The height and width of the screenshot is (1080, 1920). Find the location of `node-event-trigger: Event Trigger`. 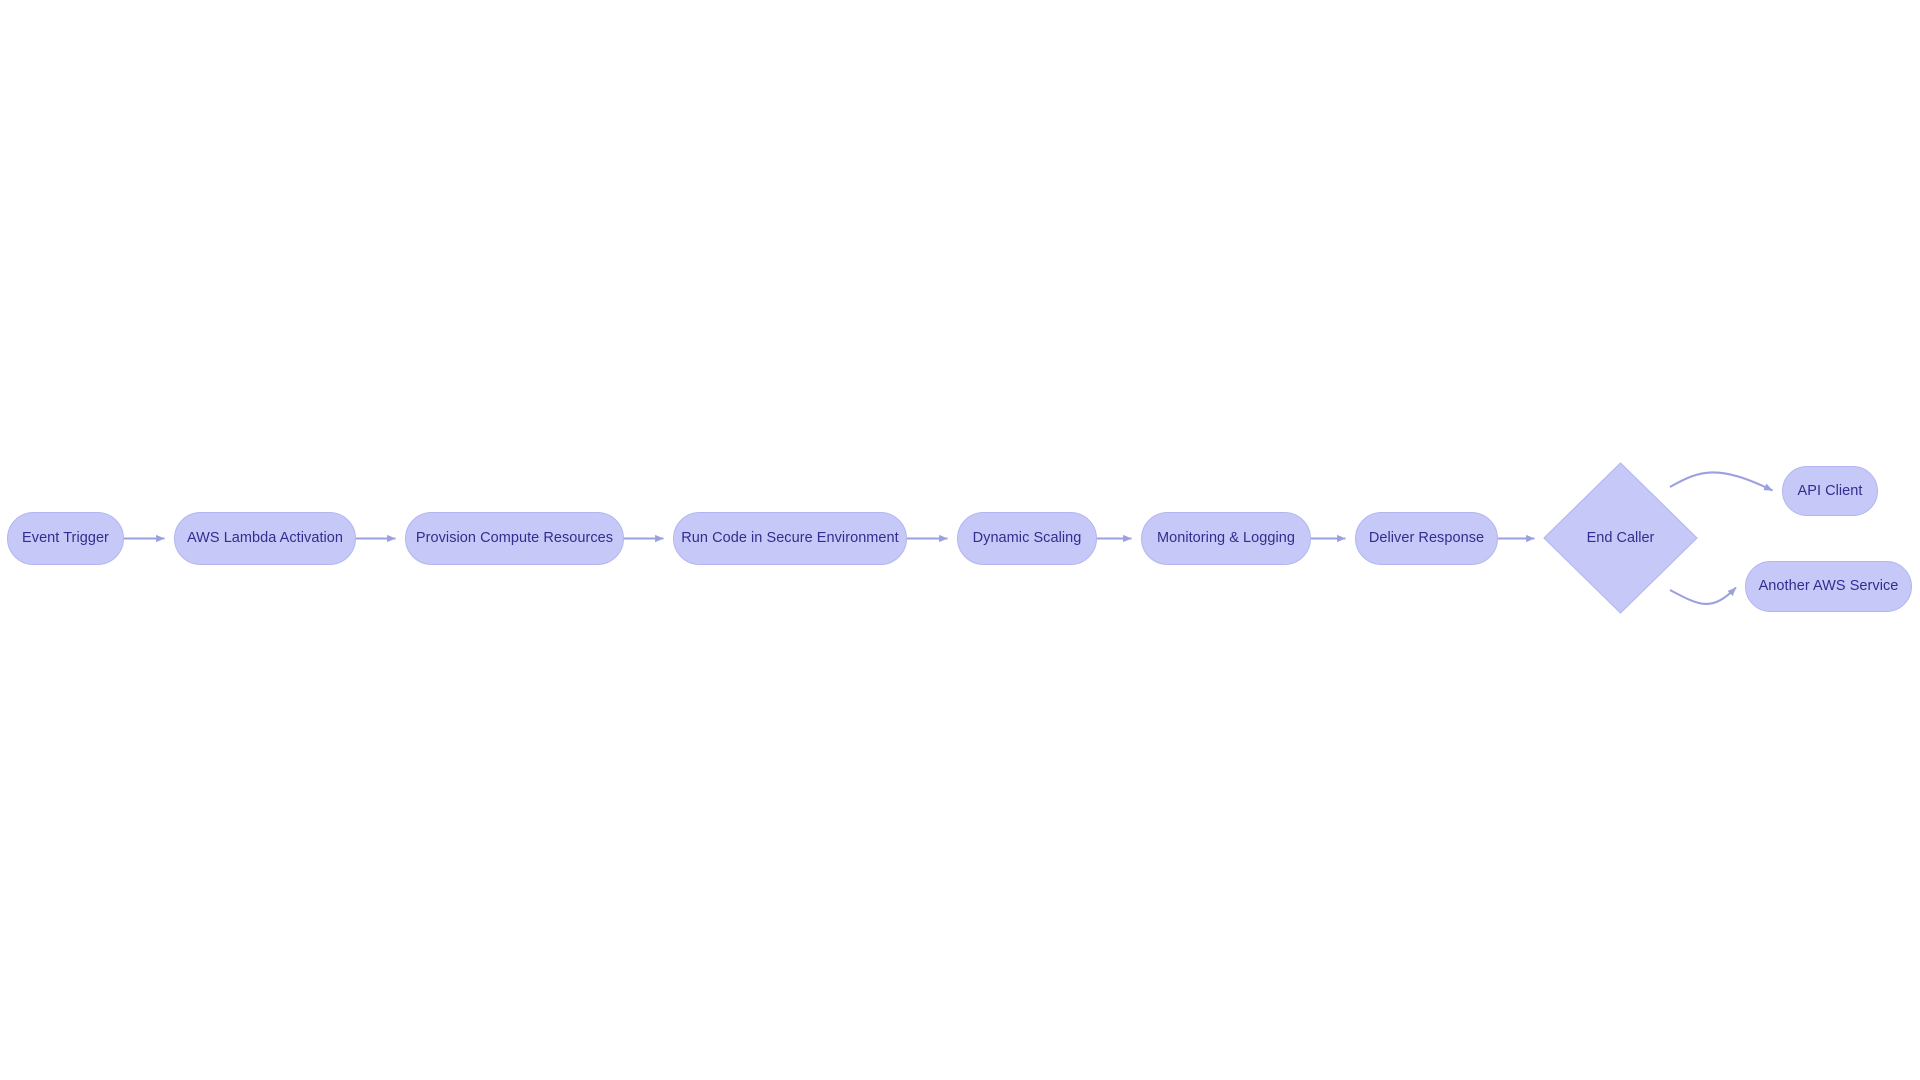

node-event-trigger: Event Trigger is located at coordinates (65, 538).